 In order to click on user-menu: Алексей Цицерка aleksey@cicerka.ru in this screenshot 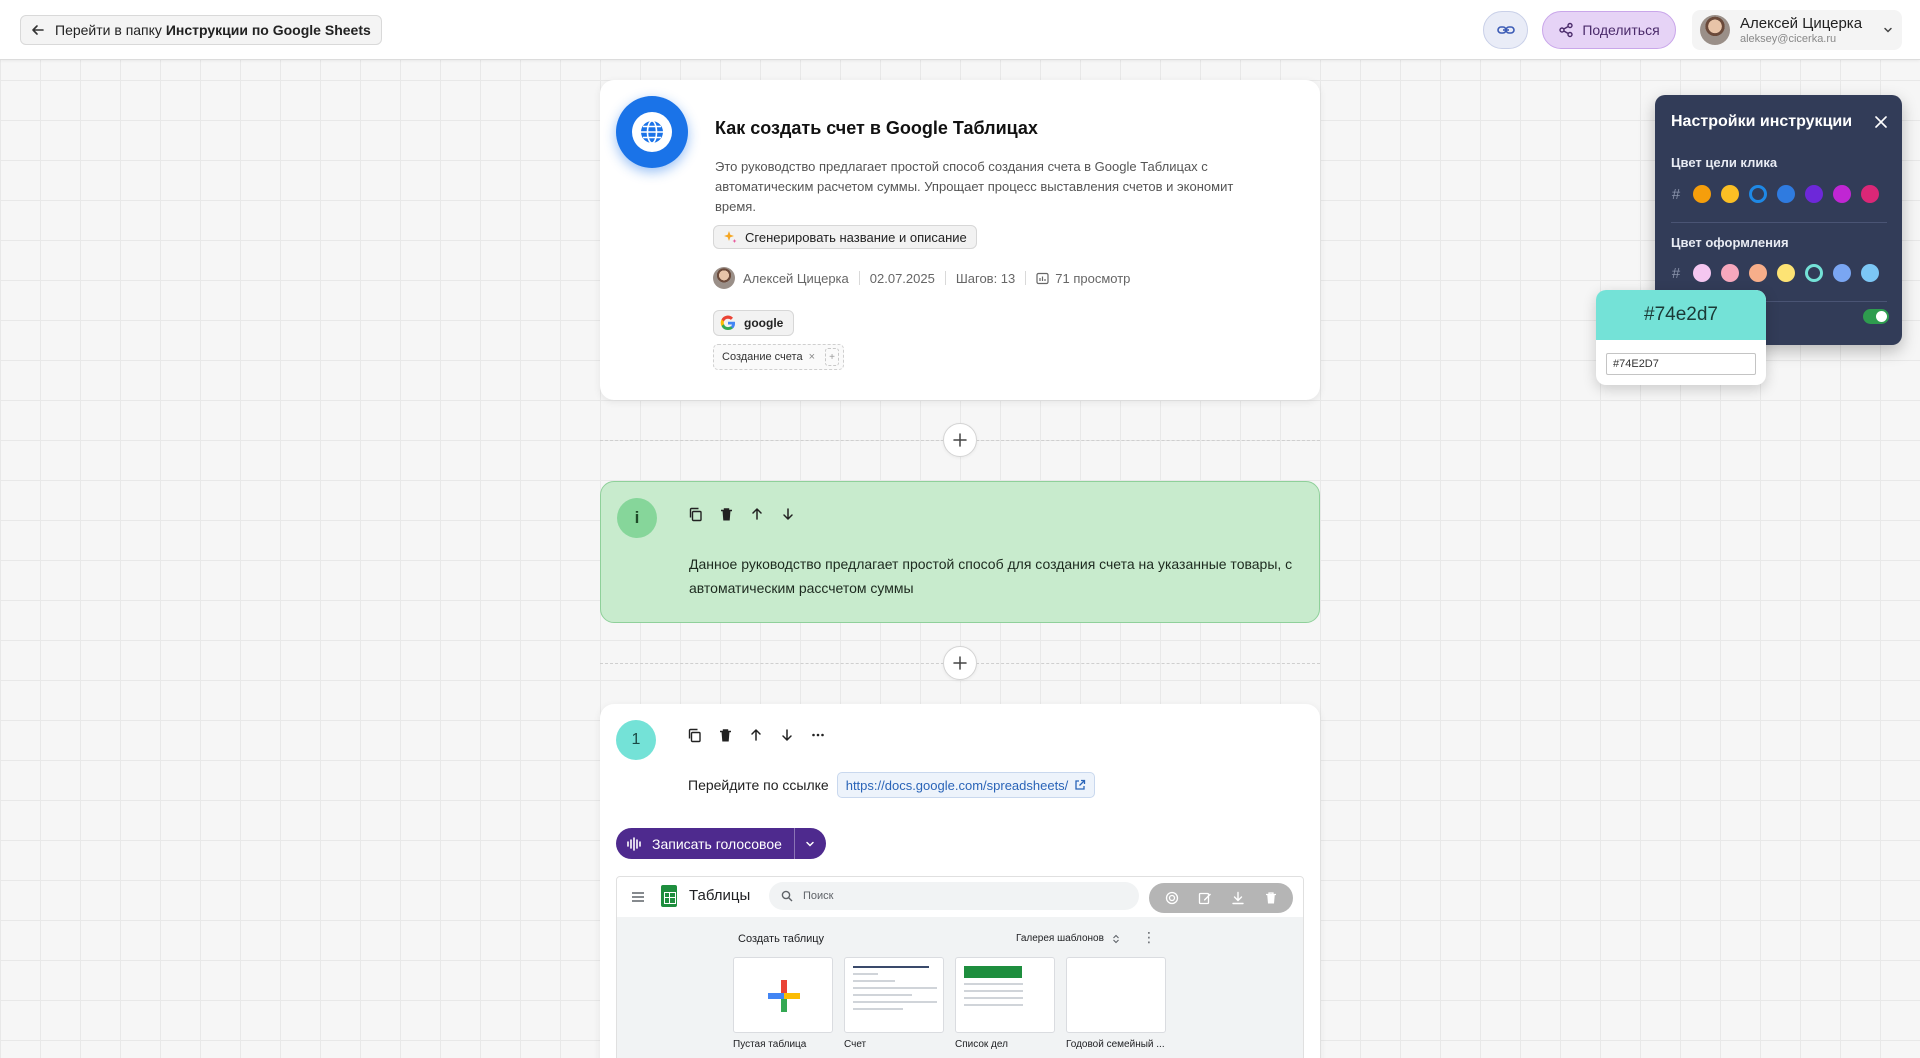, I will do `click(1797, 30)`.